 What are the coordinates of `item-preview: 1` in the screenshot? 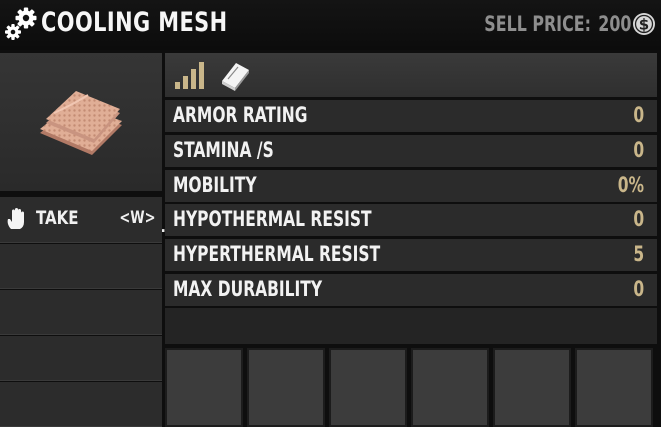 It's located at (83, 145).